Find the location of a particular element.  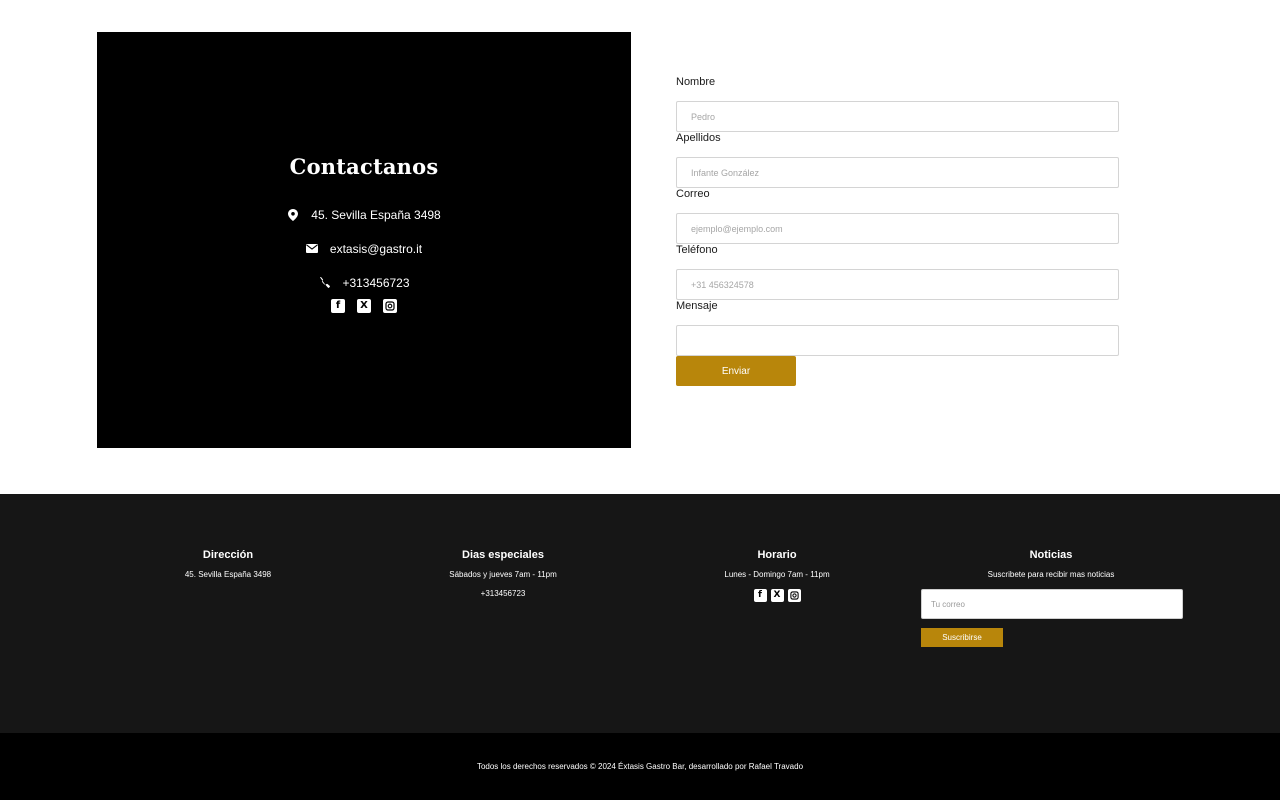

footer-horario: Horario Lunes - Domingo 7am - 11pm f X is located at coordinates (777, 575).